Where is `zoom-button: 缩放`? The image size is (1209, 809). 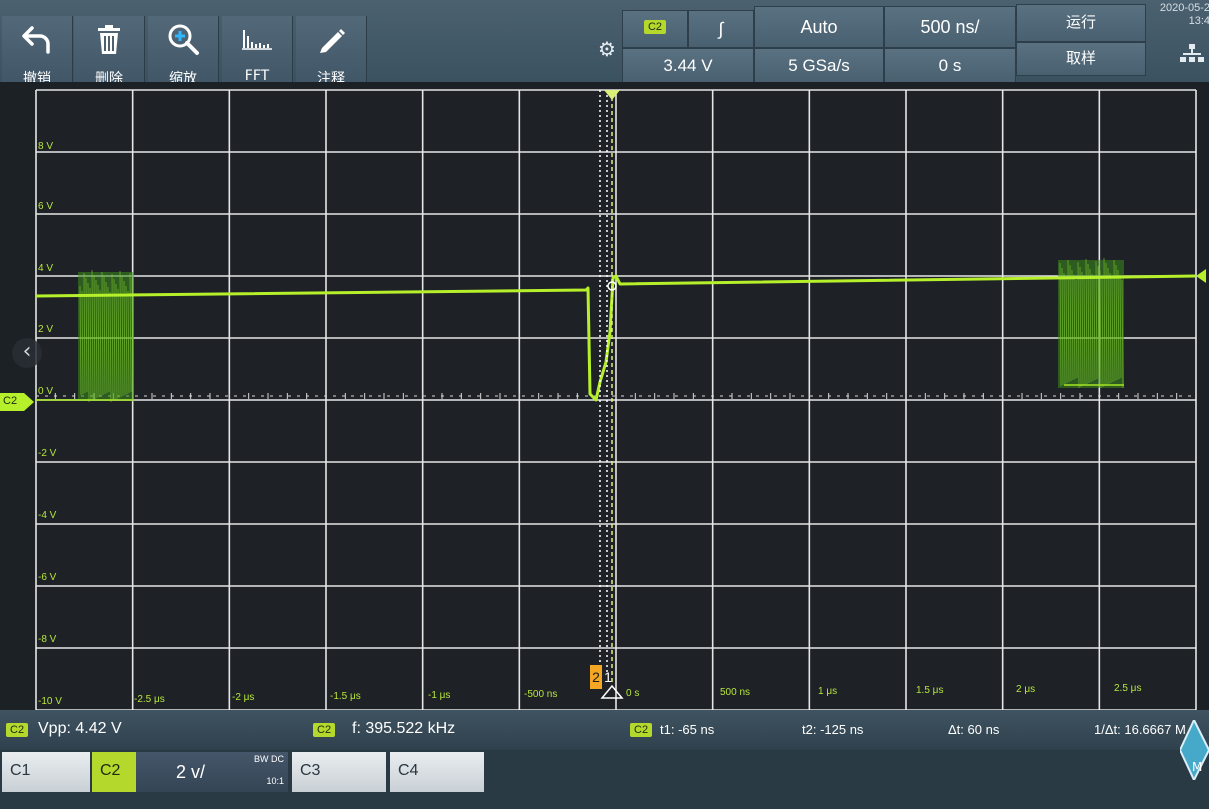 zoom-button: 缩放 is located at coordinates (183, 53).